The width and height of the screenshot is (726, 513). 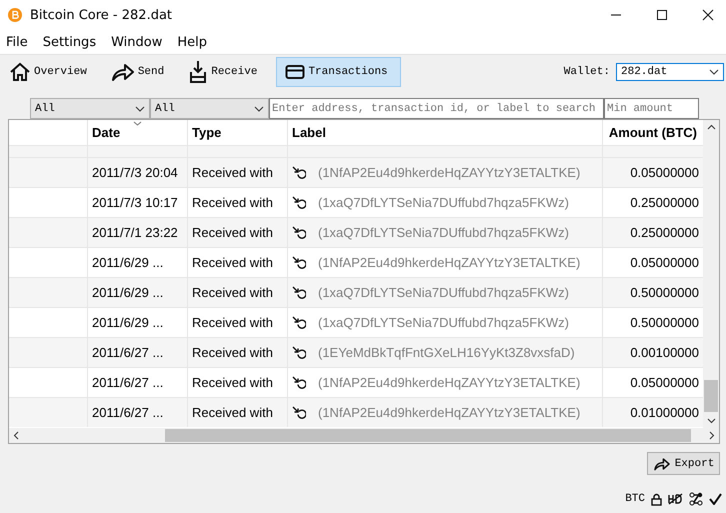 I want to click on amount-cell: 0.01000000, so click(x=664, y=412).